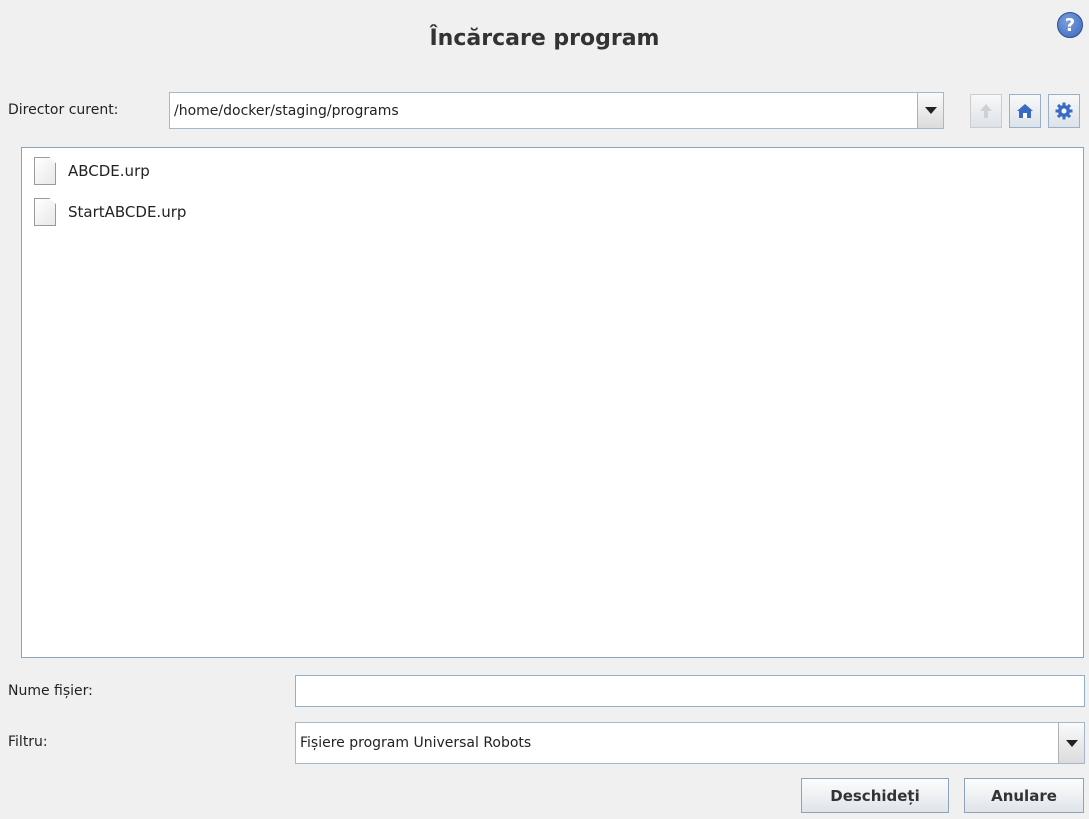  I want to click on home-directory-button, so click(1025, 111).